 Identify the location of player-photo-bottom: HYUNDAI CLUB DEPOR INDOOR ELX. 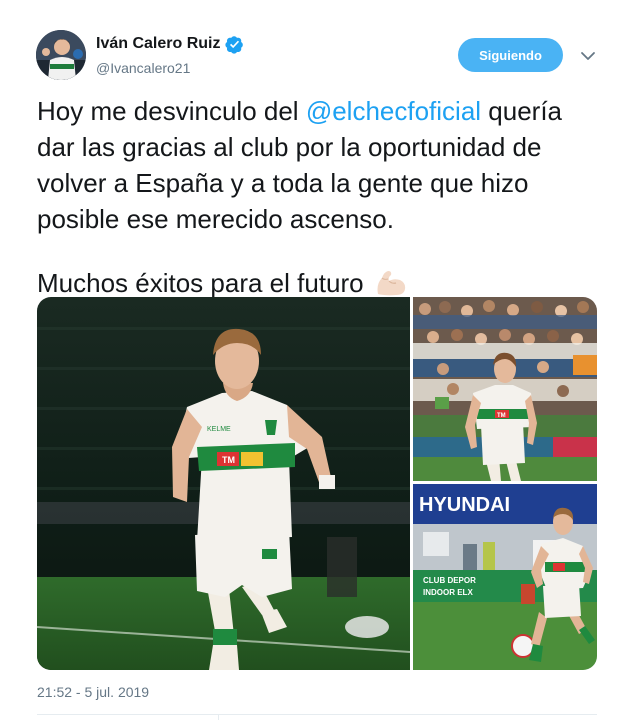
(505, 577).